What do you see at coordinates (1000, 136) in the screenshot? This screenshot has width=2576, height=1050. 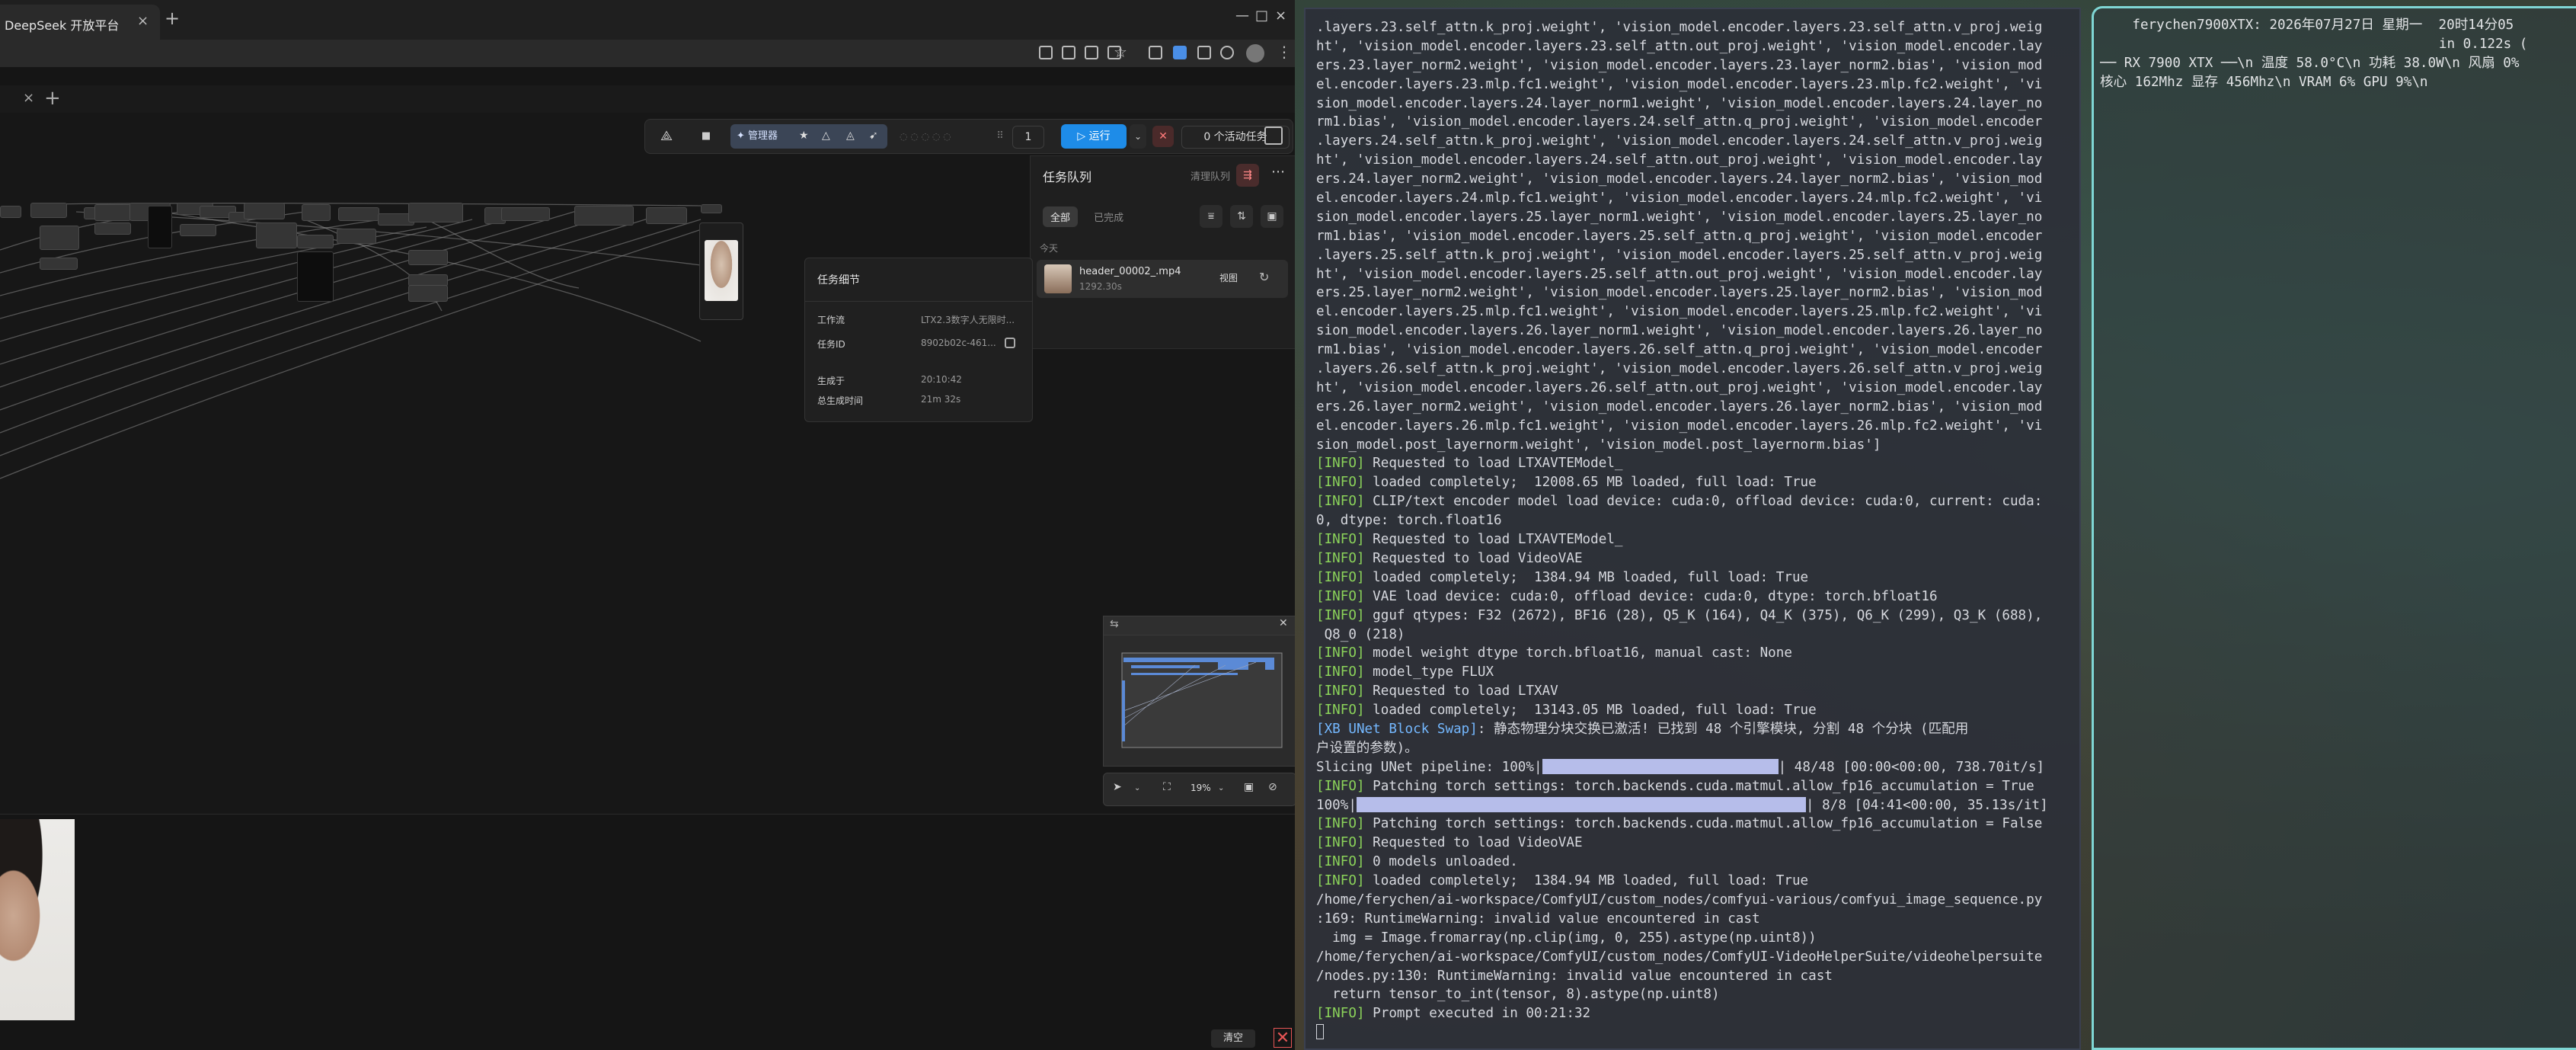 I see `drag-handle-icon: ⠿` at bounding box center [1000, 136].